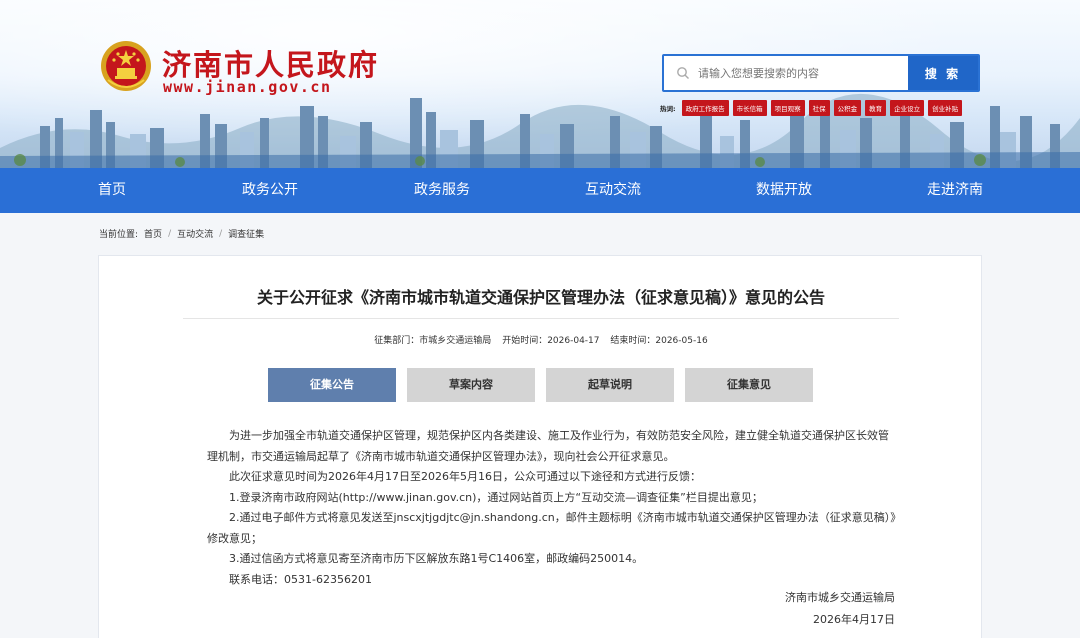 This screenshot has height=638, width=1080. I want to click on breadcrumb: 当前位置: 首页 / 互动交流 / 调查征集, so click(181, 234).